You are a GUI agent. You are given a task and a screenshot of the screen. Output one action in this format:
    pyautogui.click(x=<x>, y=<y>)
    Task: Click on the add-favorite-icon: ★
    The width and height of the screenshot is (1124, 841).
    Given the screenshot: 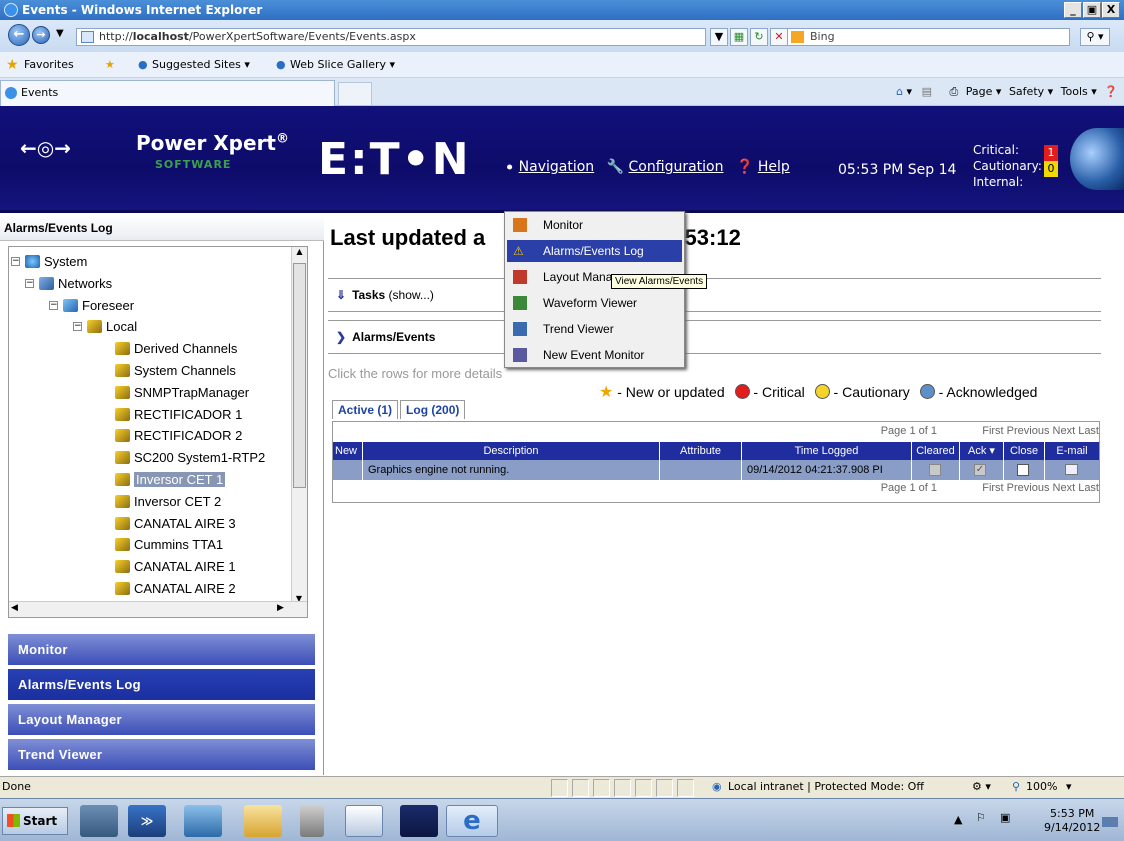 What is the action you would take?
    pyautogui.click(x=110, y=65)
    